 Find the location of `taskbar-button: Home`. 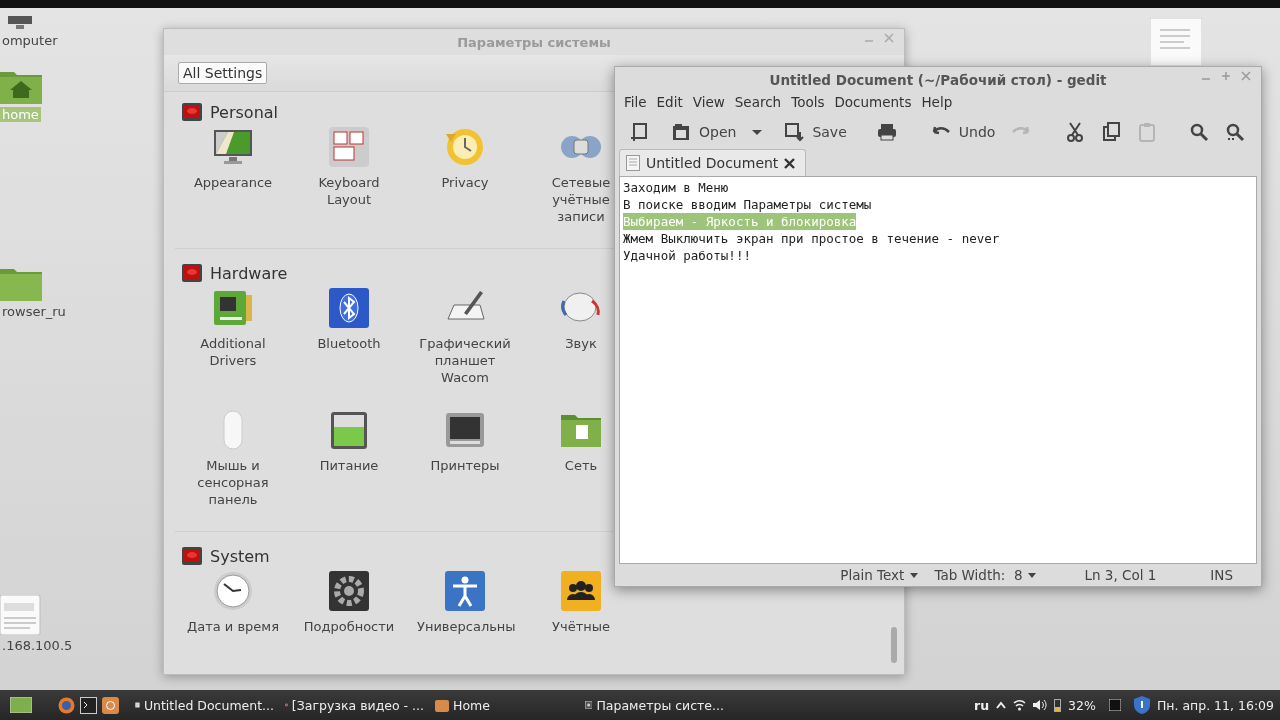

taskbar-button: Home is located at coordinates (504, 705).